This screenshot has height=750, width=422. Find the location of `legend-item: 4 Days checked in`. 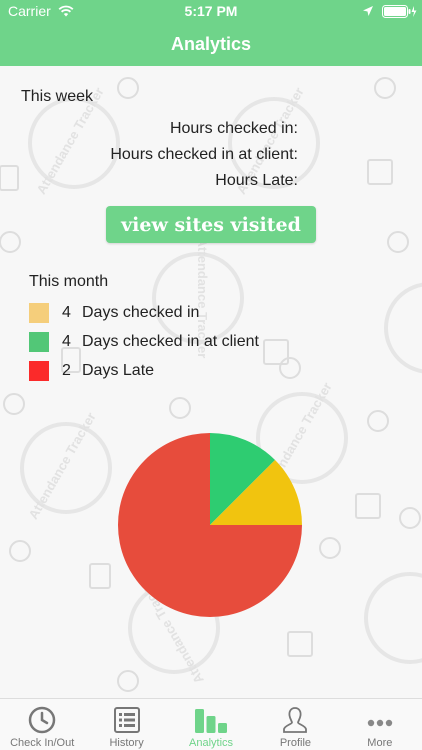

legend-item: 4 Days checked in is located at coordinates (144, 312).